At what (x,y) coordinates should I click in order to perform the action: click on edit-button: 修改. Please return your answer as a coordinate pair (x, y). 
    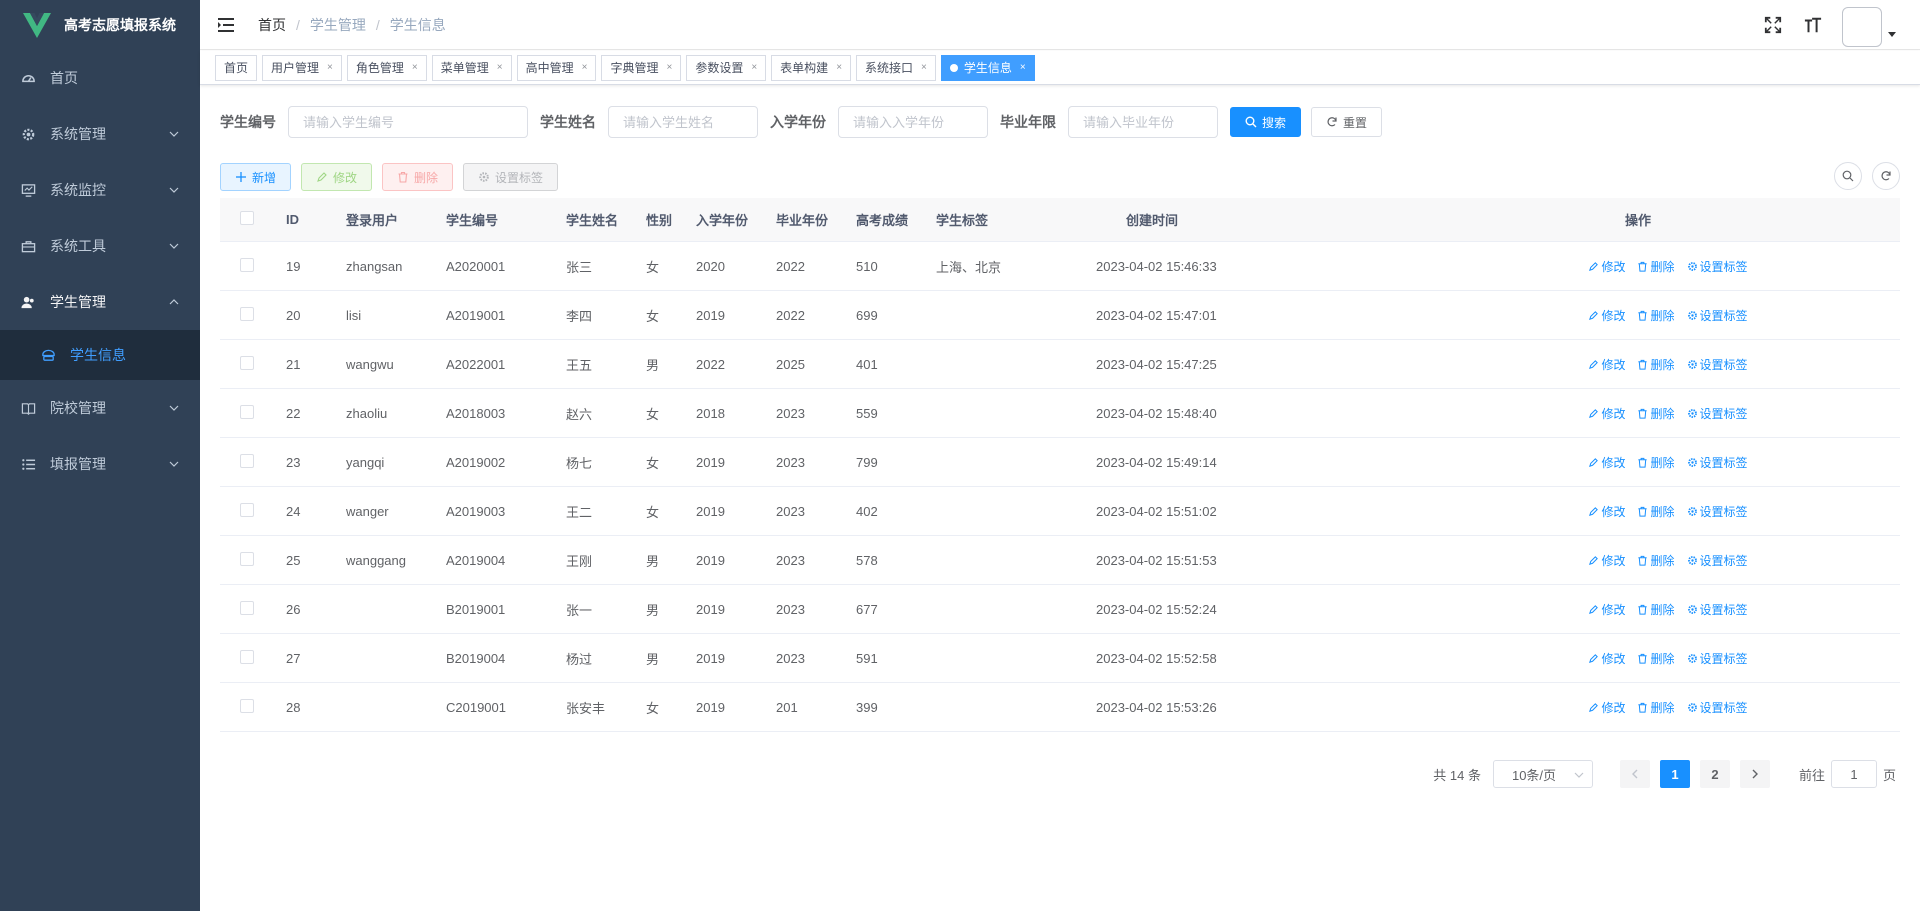
    Looking at the image, I should click on (337, 177).